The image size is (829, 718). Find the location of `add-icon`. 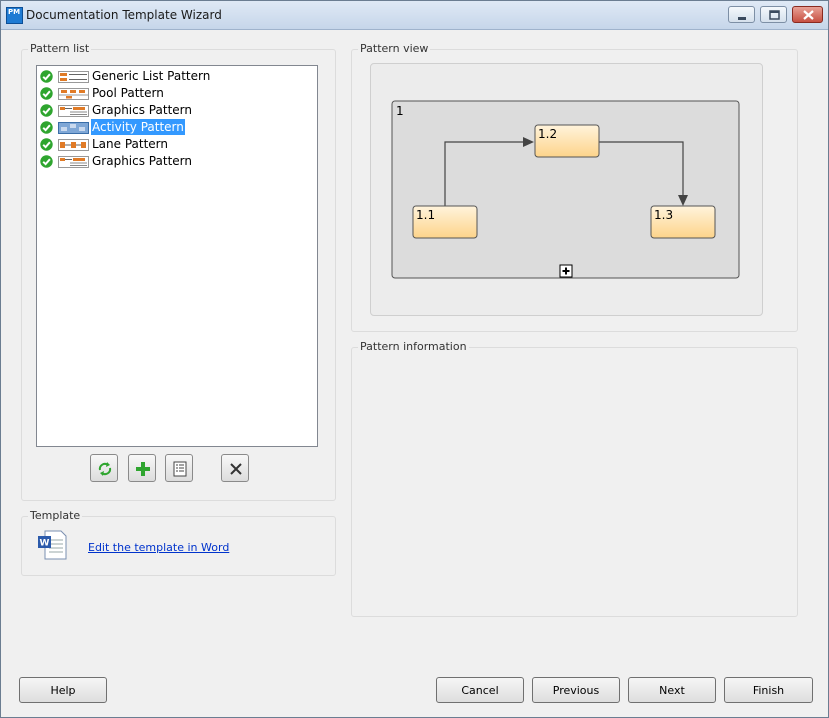

add-icon is located at coordinates (143, 469).